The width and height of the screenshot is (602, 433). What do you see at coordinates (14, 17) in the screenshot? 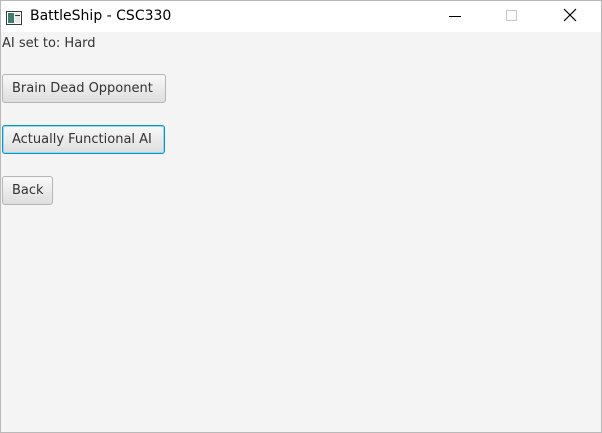
I see `app-window-icon` at bounding box center [14, 17].